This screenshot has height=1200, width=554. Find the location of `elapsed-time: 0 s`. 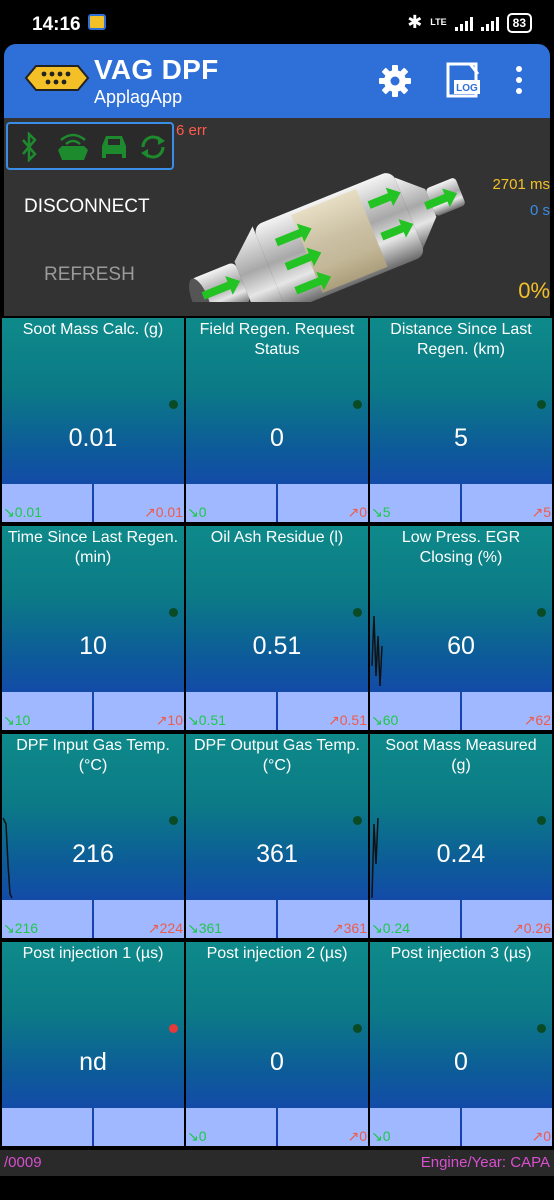

elapsed-time: 0 s is located at coordinates (539, 210).